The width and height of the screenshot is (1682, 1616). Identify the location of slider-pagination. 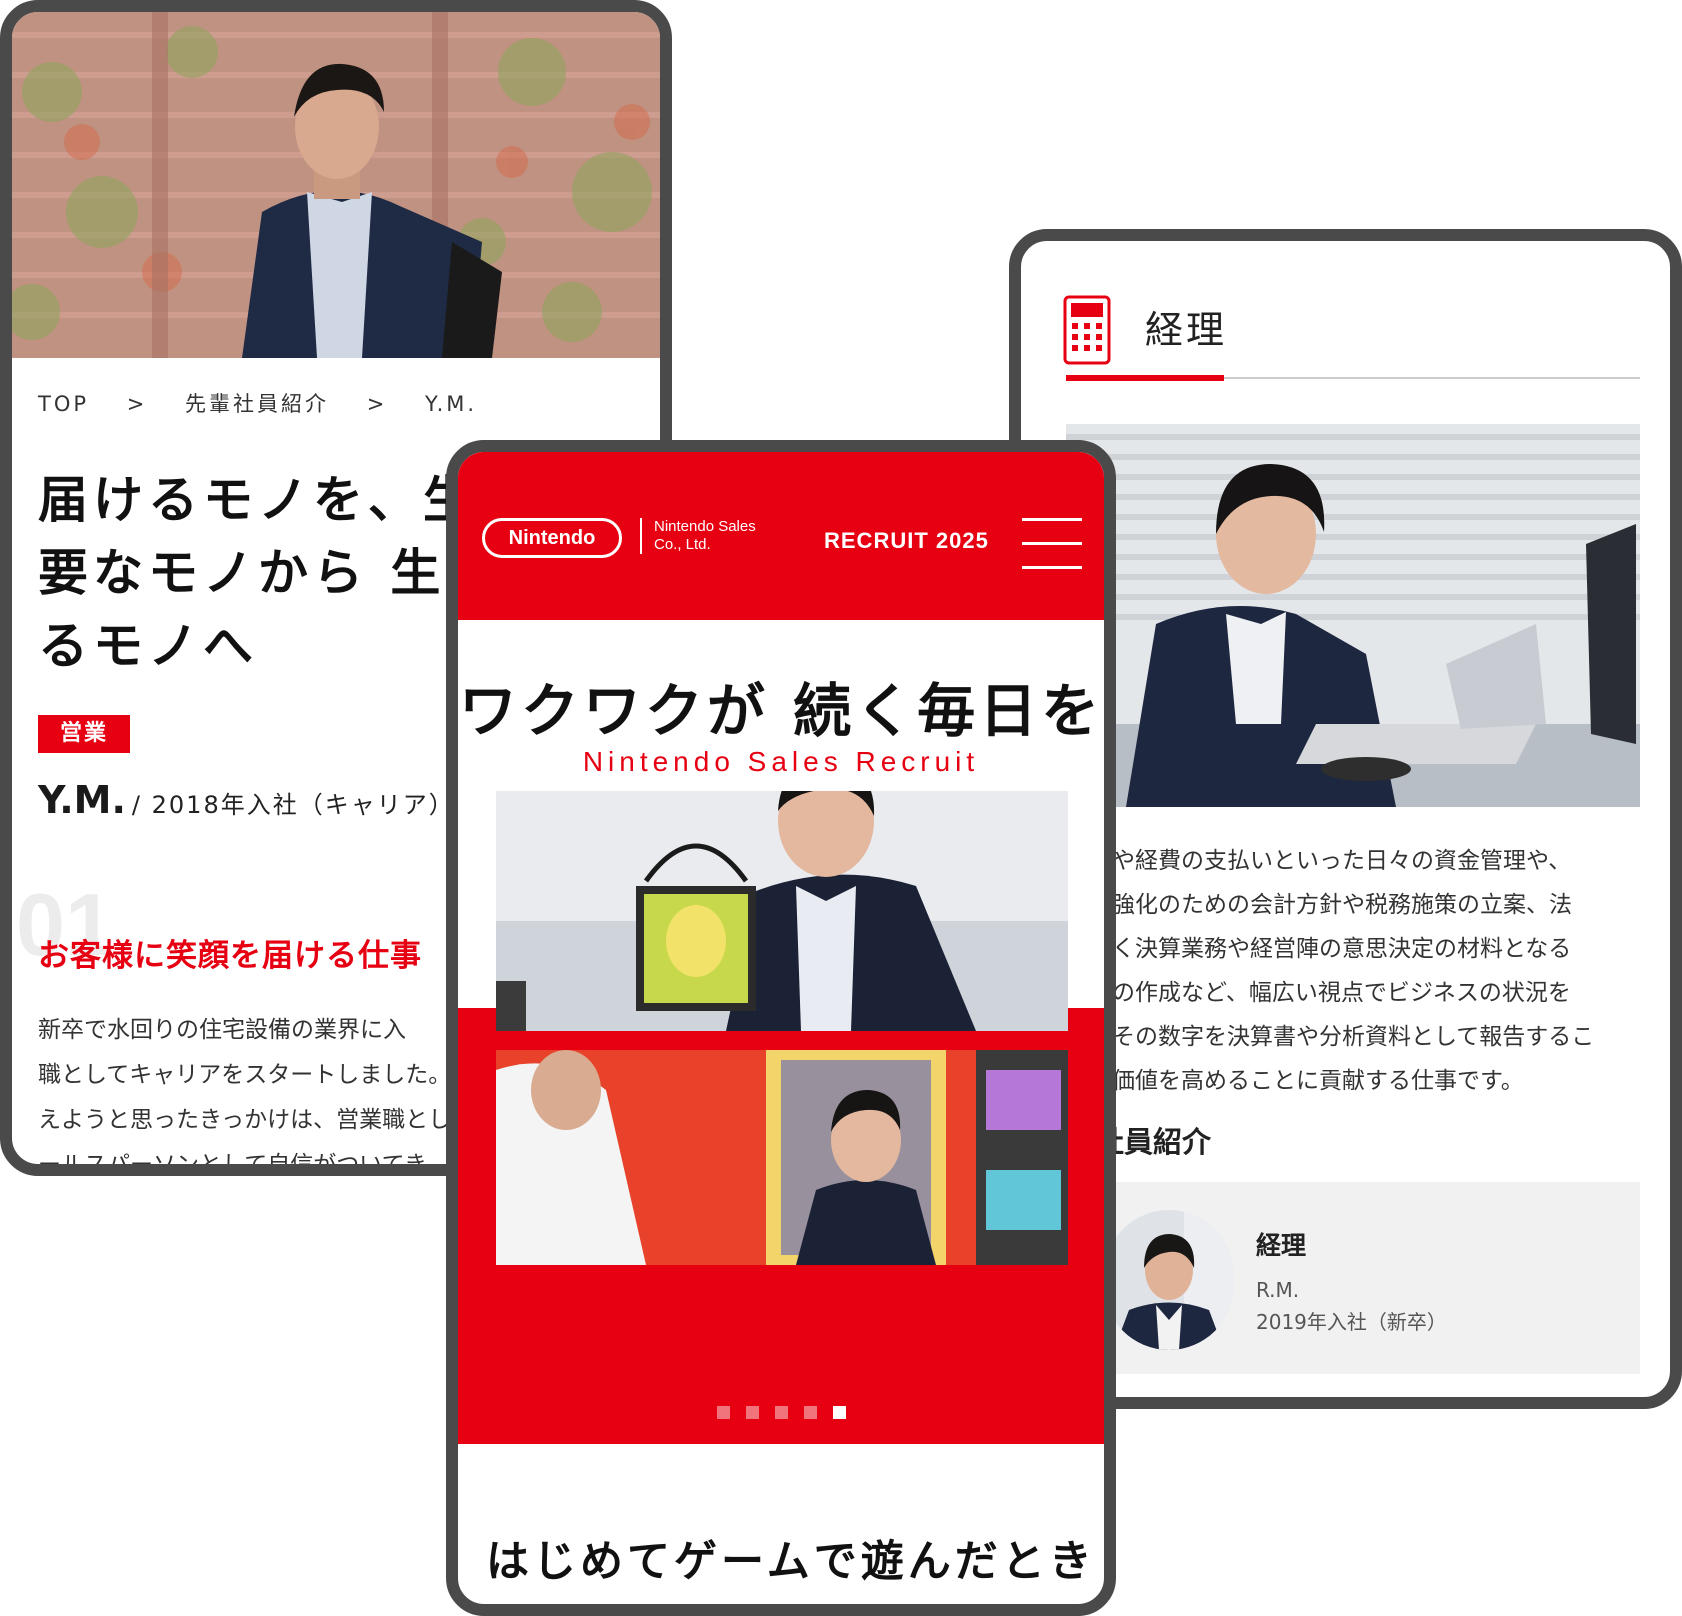
(781, 1413).